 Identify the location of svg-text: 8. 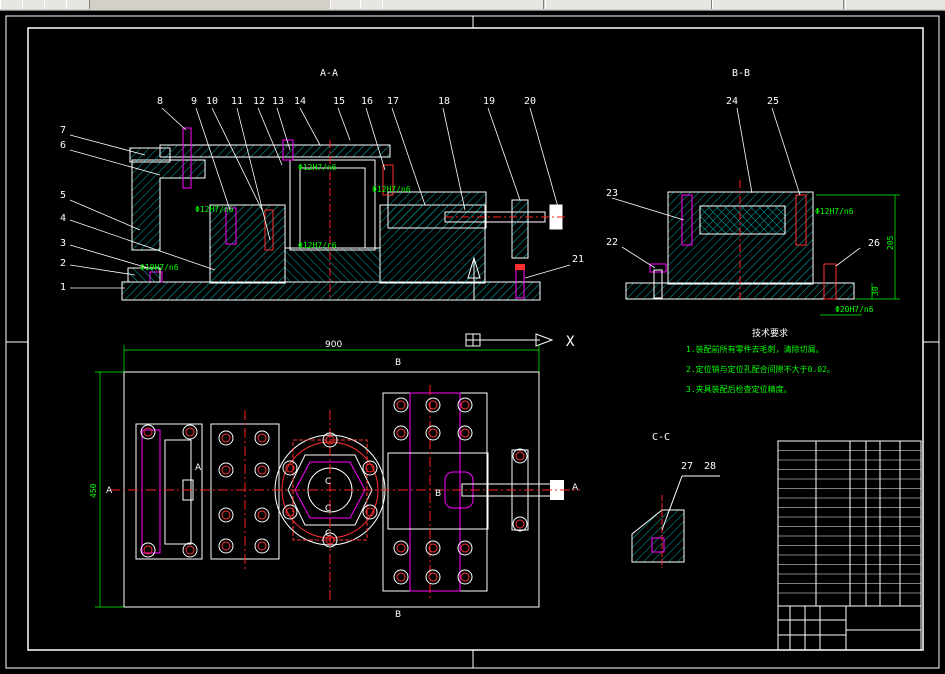
(160, 101).